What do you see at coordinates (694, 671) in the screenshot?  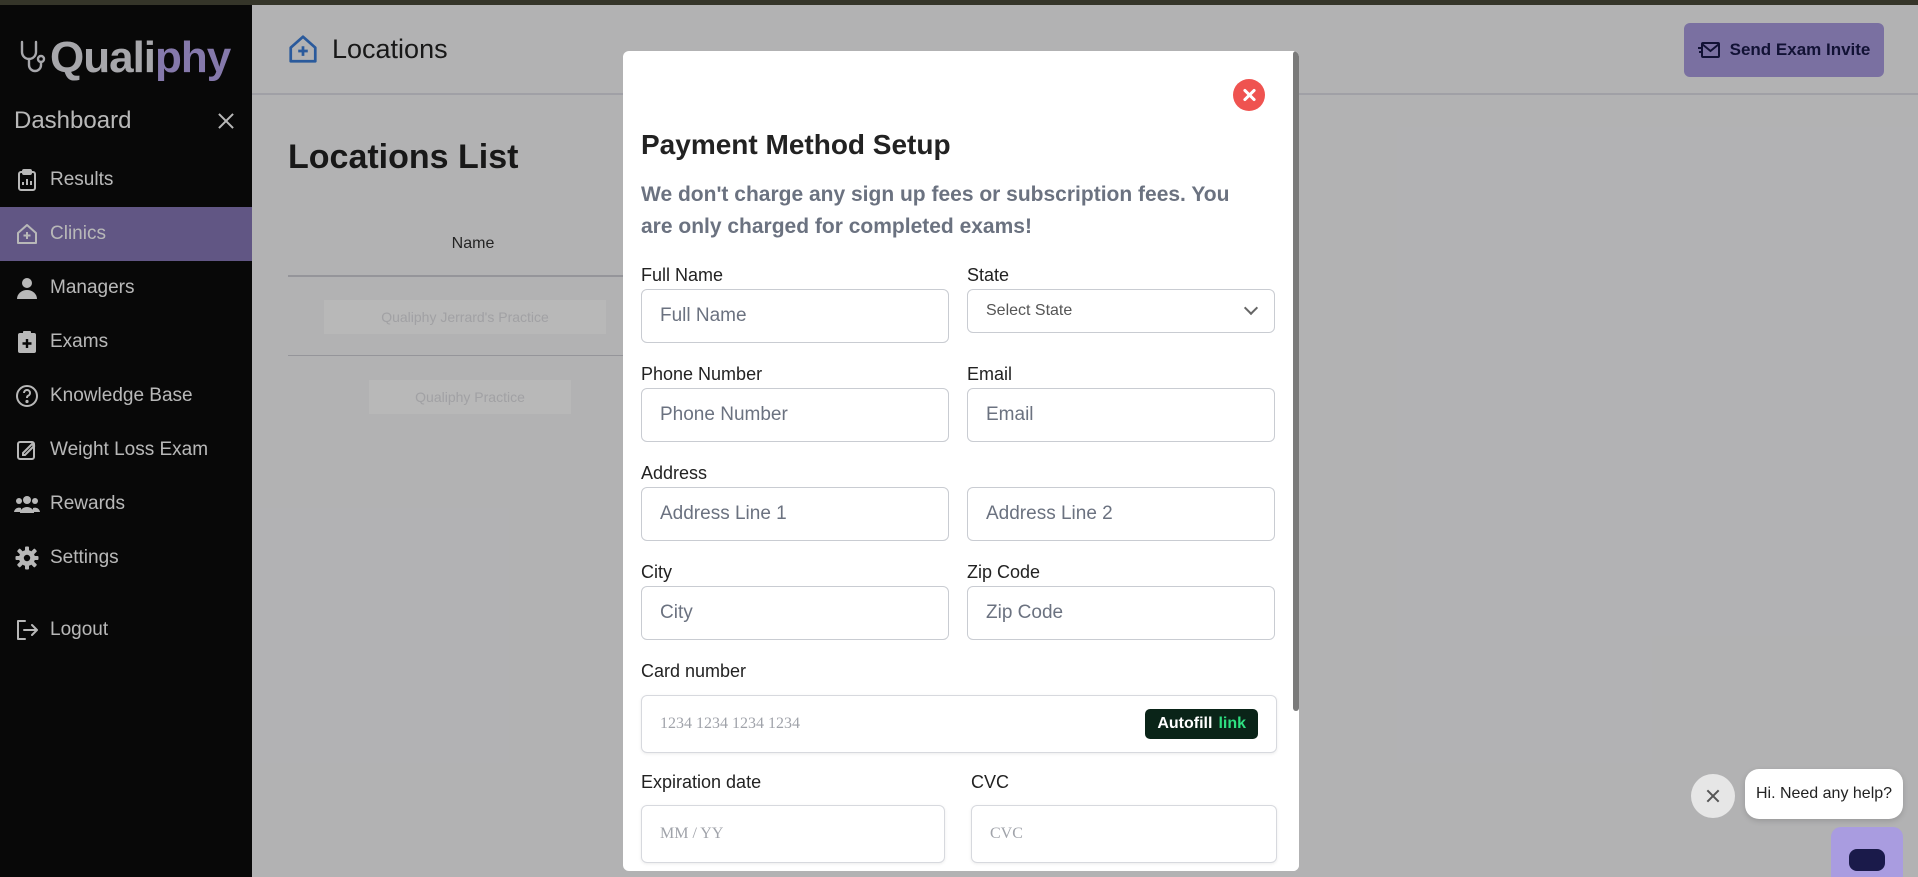 I see `card-number-label: Card number` at bounding box center [694, 671].